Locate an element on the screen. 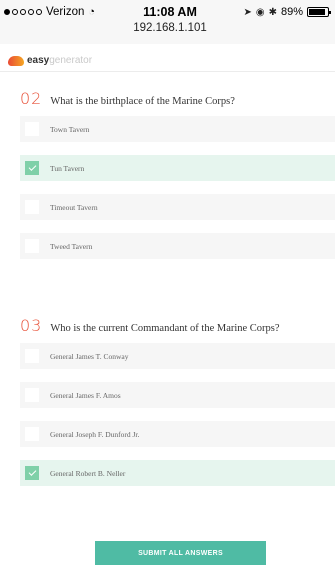  answer-option: General Joseph F. Dunford Jr. is located at coordinates (177, 434).